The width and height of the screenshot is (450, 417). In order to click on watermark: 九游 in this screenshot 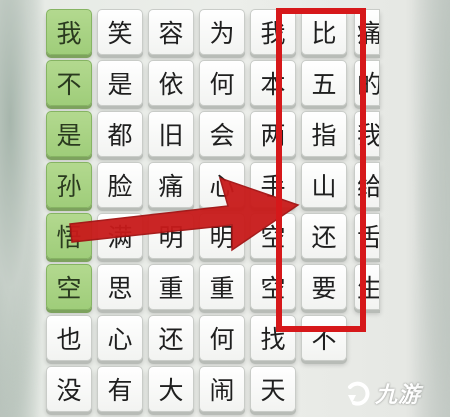, I will do `click(394, 393)`.